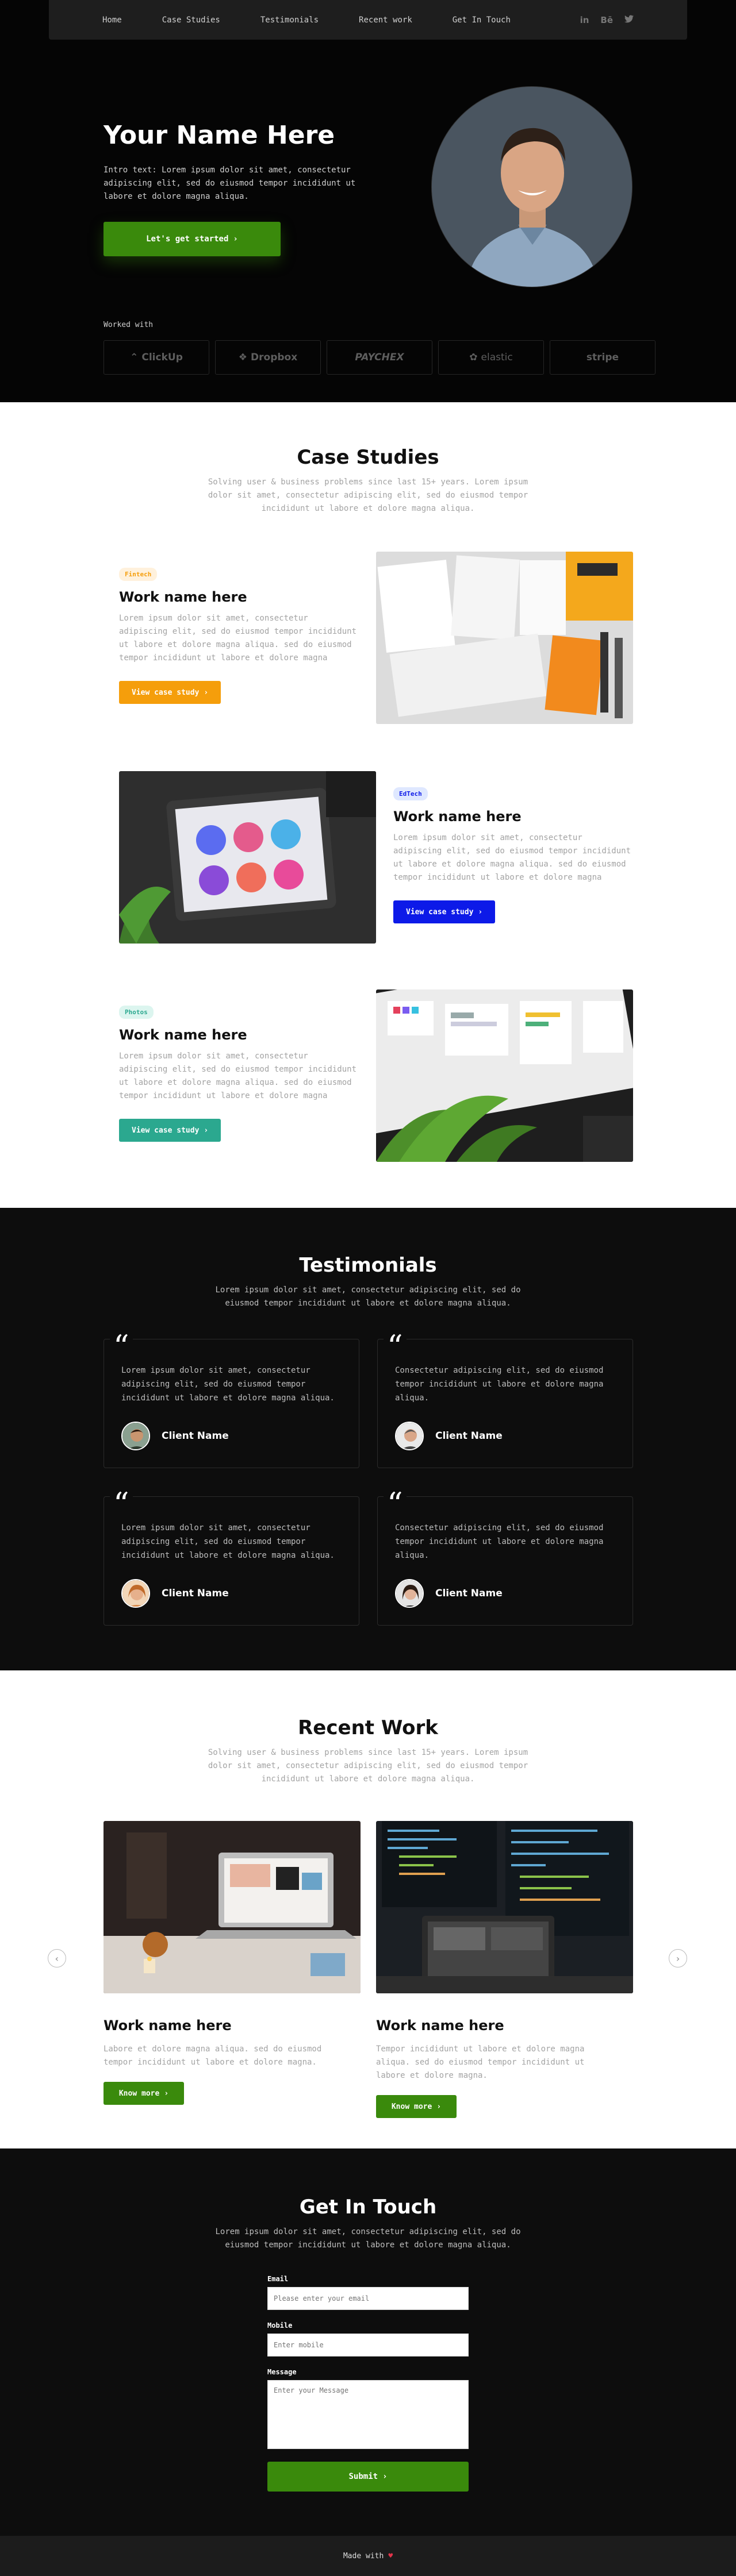 The height and width of the screenshot is (2576, 736). What do you see at coordinates (368, 2298) in the screenshot?
I see `email-field` at bounding box center [368, 2298].